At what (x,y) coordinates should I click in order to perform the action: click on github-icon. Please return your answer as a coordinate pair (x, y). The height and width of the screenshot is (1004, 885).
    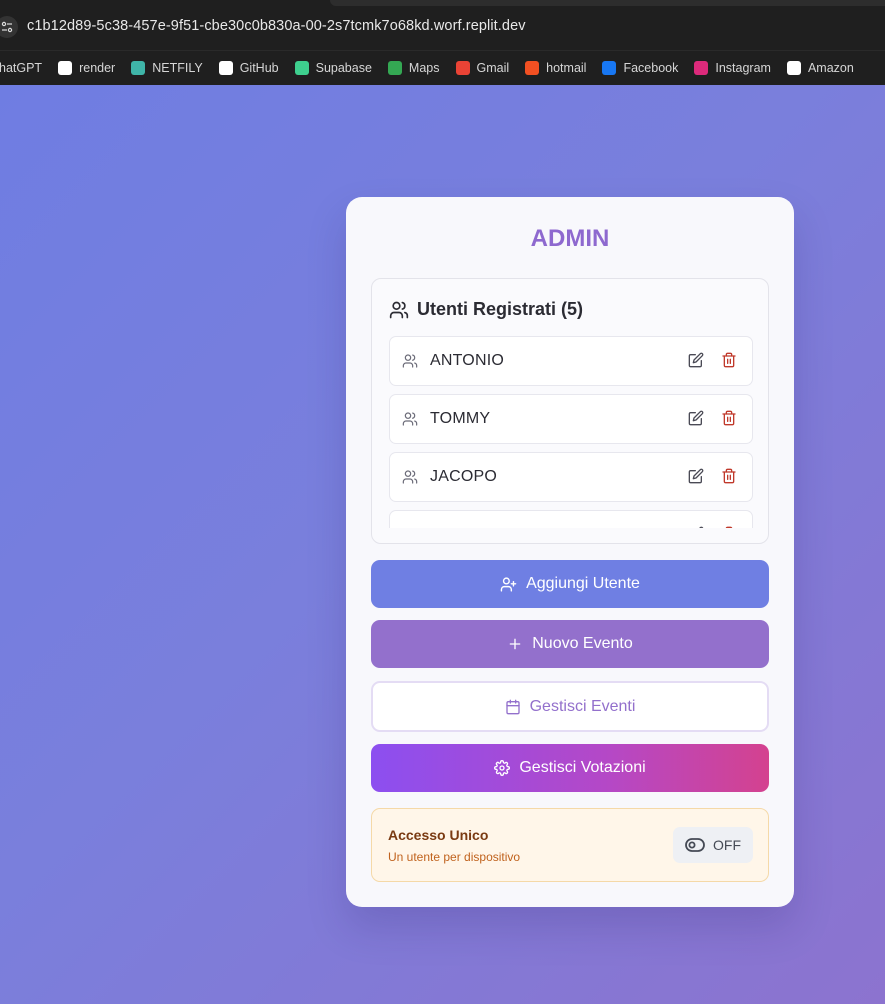
    Looking at the image, I should click on (225, 68).